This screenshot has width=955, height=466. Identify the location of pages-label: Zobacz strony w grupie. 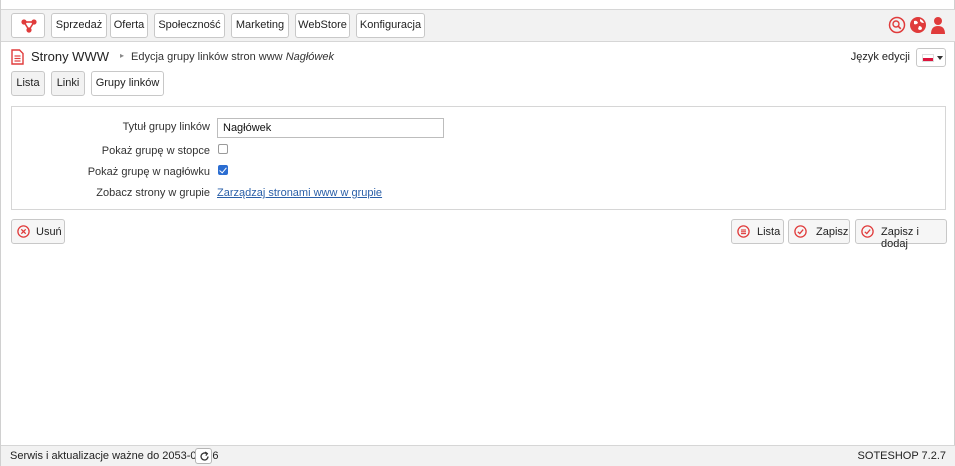
(153, 193).